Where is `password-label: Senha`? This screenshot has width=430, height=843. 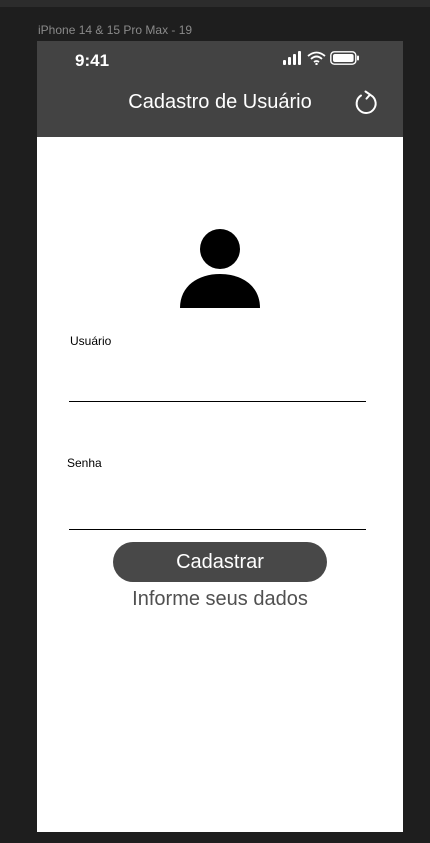 password-label: Senha is located at coordinates (84, 463).